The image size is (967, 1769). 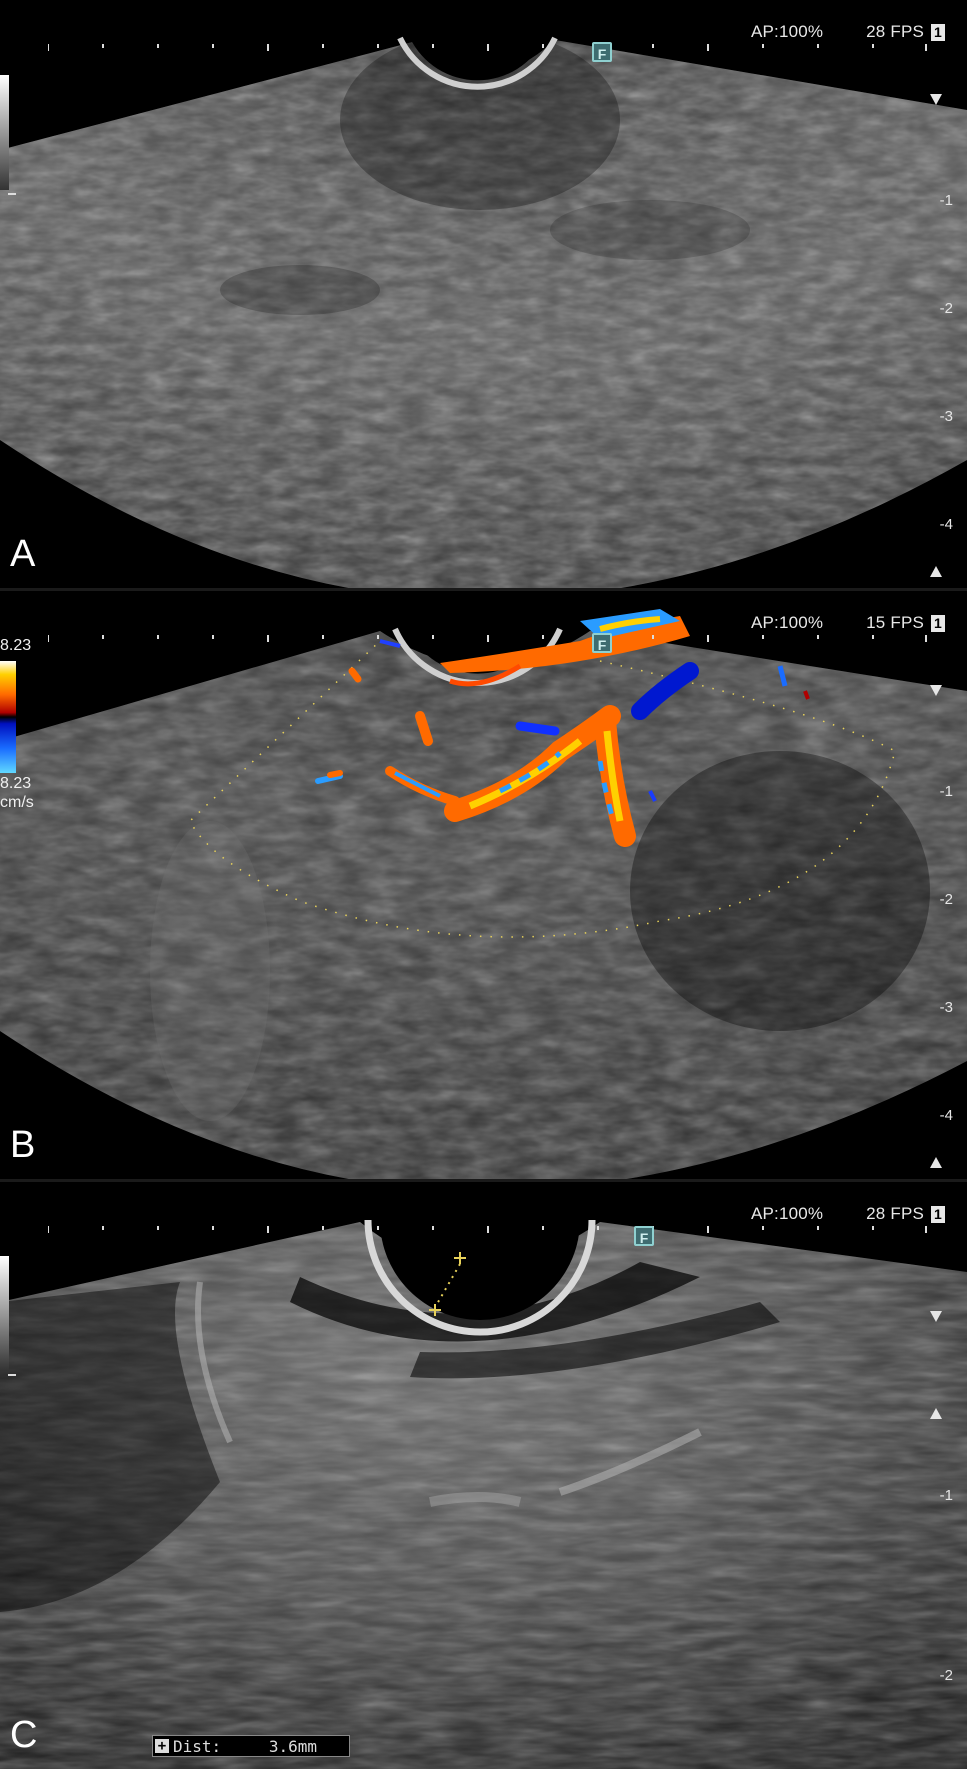 What do you see at coordinates (848, 623) in the screenshot?
I see `acquisition-info: AP:100% 15 FPS 1` at bounding box center [848, 623].